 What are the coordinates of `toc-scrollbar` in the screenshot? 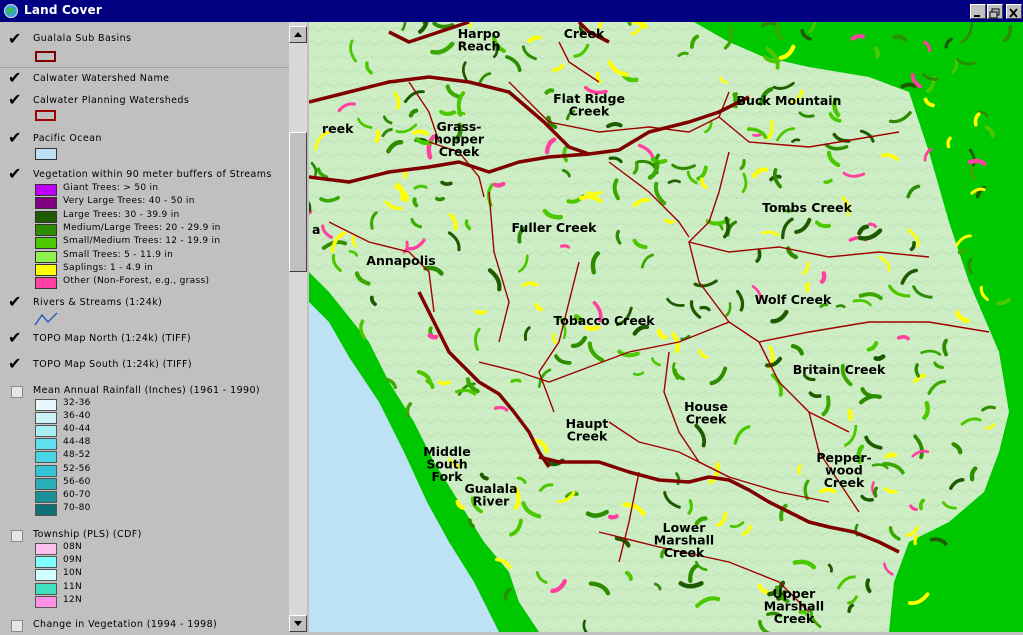 It's located at (298, 327).